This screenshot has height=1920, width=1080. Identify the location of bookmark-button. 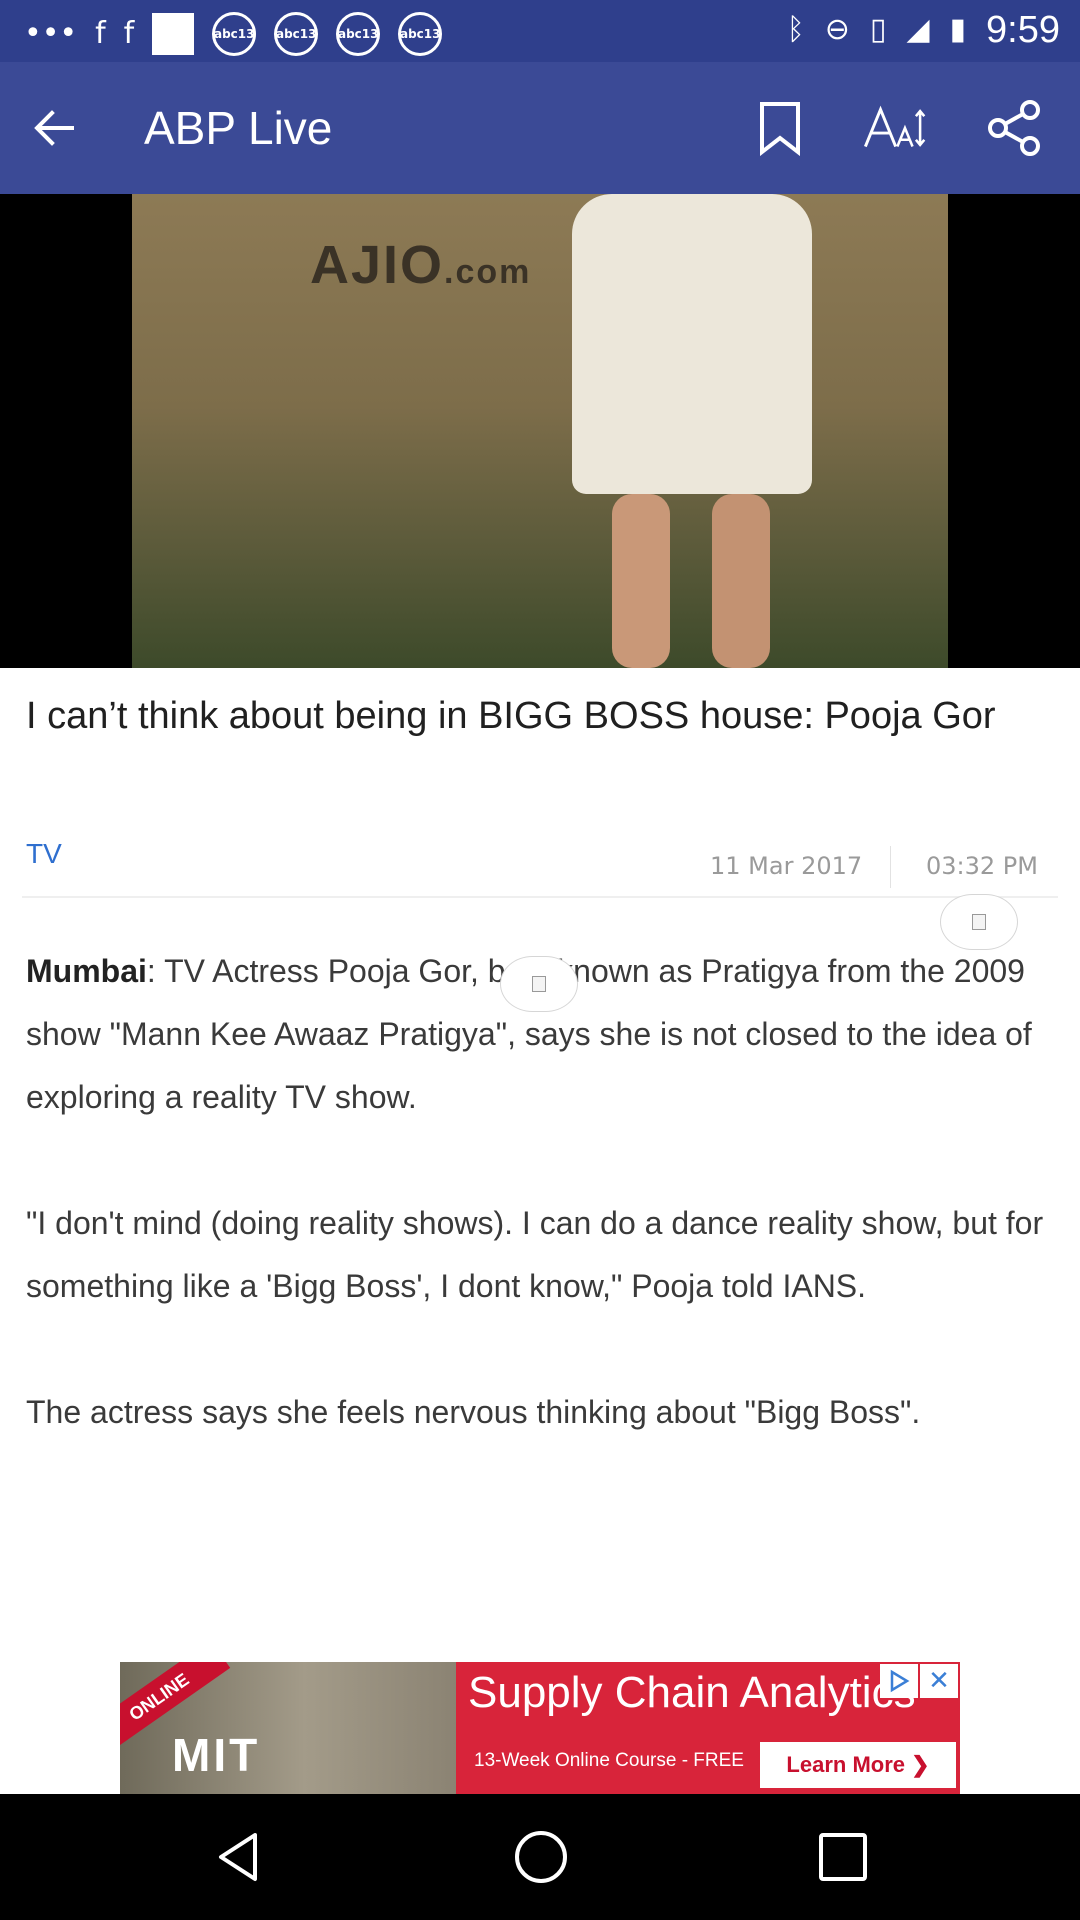
(780, 128).